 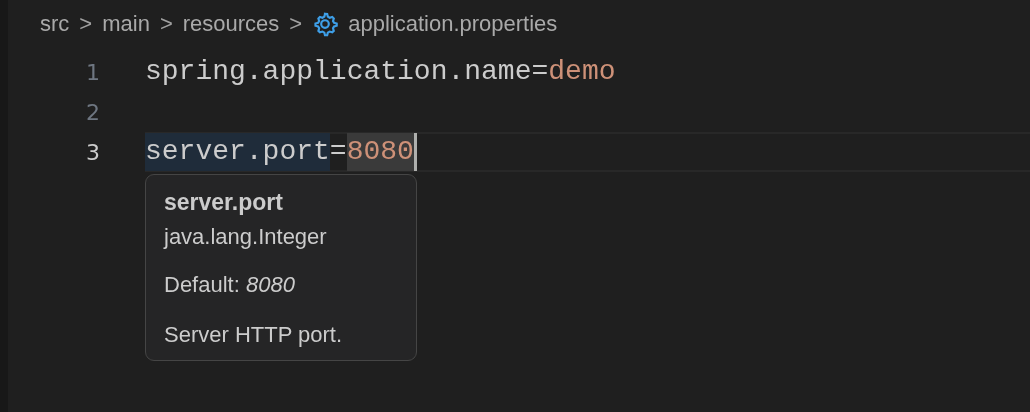 What do you see at coordinates (231, 24) in the screenshot?
I see `breadcrumb-item: resources` at bounding box center [231, 24].